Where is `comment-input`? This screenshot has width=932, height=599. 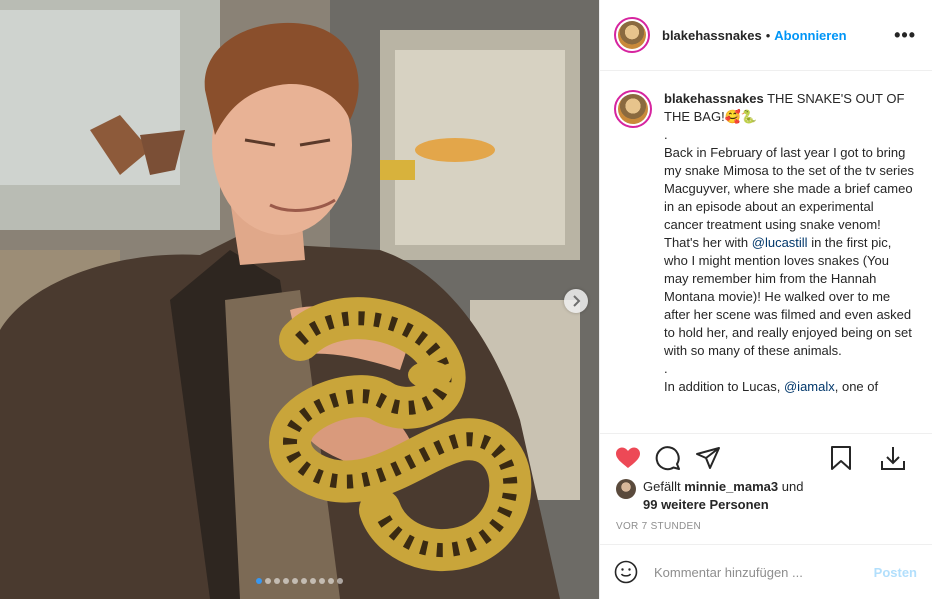
comment-input is located at coordinates (764, 572).